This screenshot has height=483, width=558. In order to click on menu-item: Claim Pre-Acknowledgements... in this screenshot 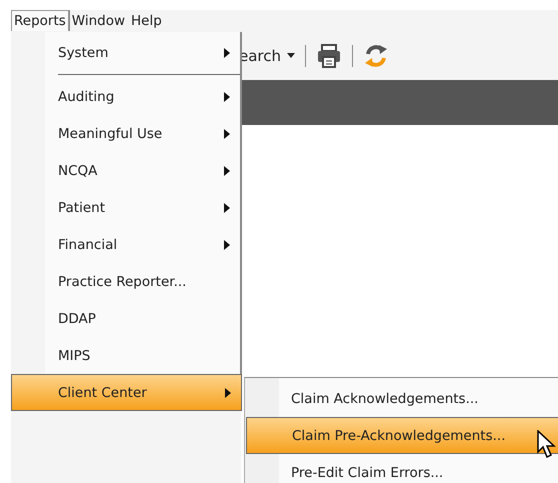, I will do `click(402, 435)`.